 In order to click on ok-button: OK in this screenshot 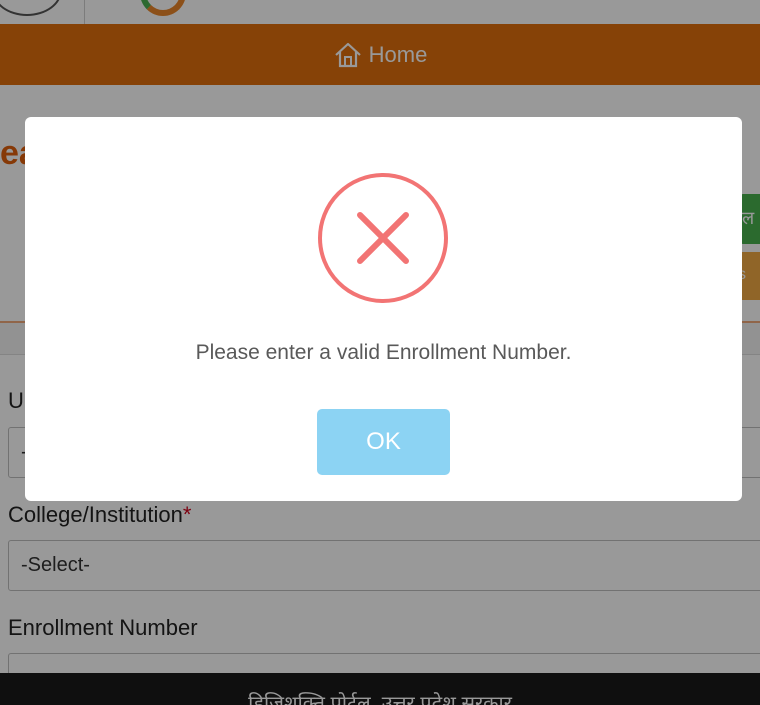, I will do `click(383, 442)`.